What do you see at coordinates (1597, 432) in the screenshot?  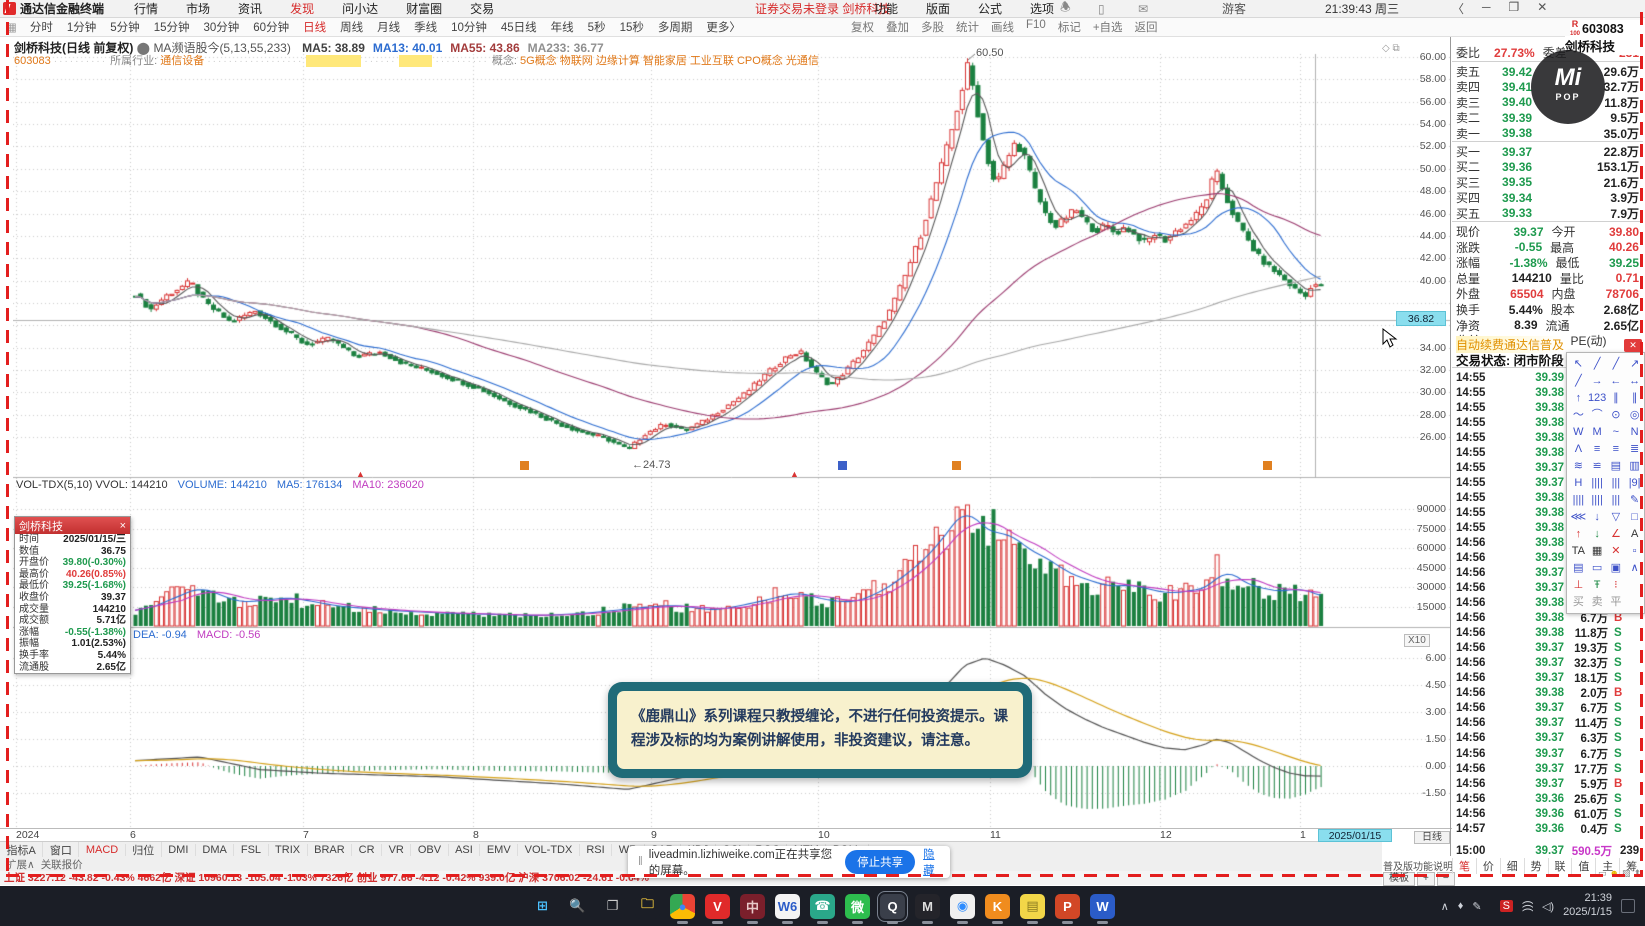 I see `draw-tool-icon: M` at bounding box center [1597, 432].